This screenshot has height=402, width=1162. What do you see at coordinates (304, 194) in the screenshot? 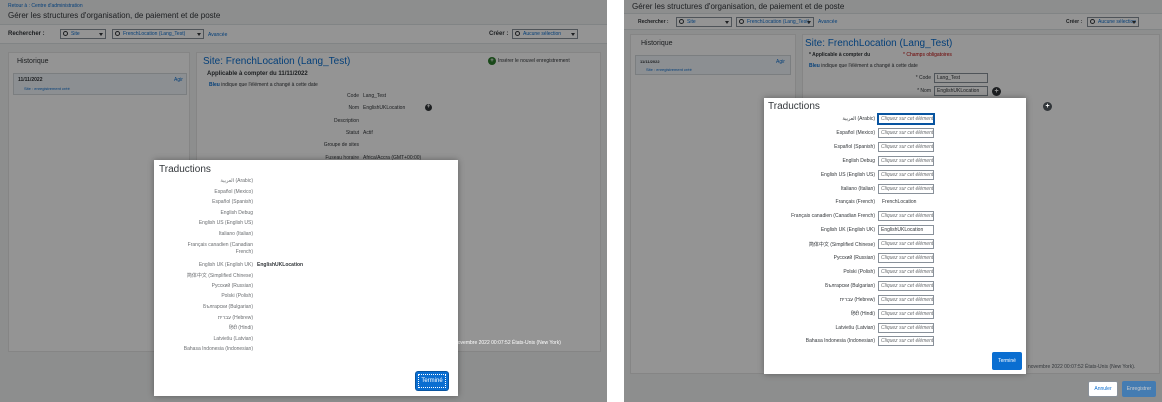
I see `translation-row: Español (Mexico)` at bounding box center [304, 194].